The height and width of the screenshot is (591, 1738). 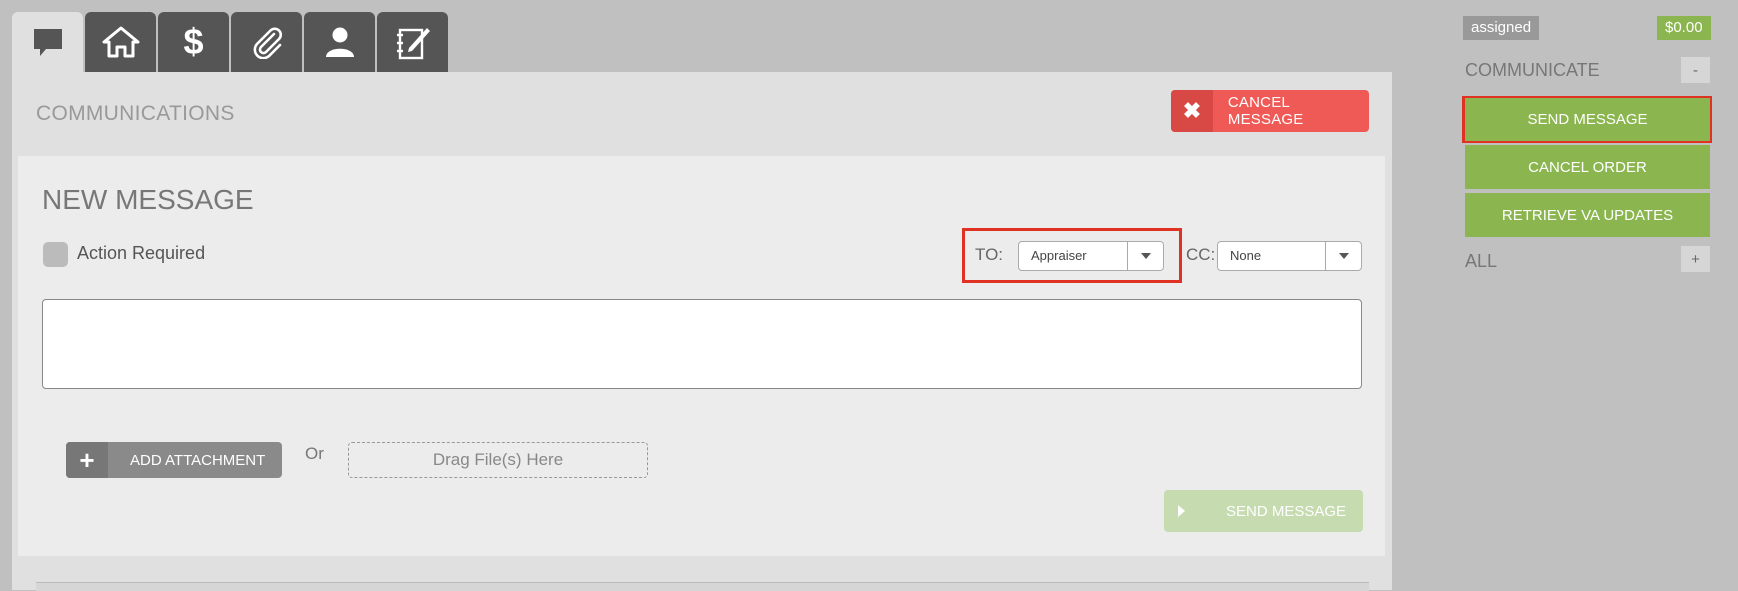 What do you see at coordinates (498, 460) in the screenshot?
I see `file-dropzone: Drag File(s) Here` at bounding box center [498, 460].